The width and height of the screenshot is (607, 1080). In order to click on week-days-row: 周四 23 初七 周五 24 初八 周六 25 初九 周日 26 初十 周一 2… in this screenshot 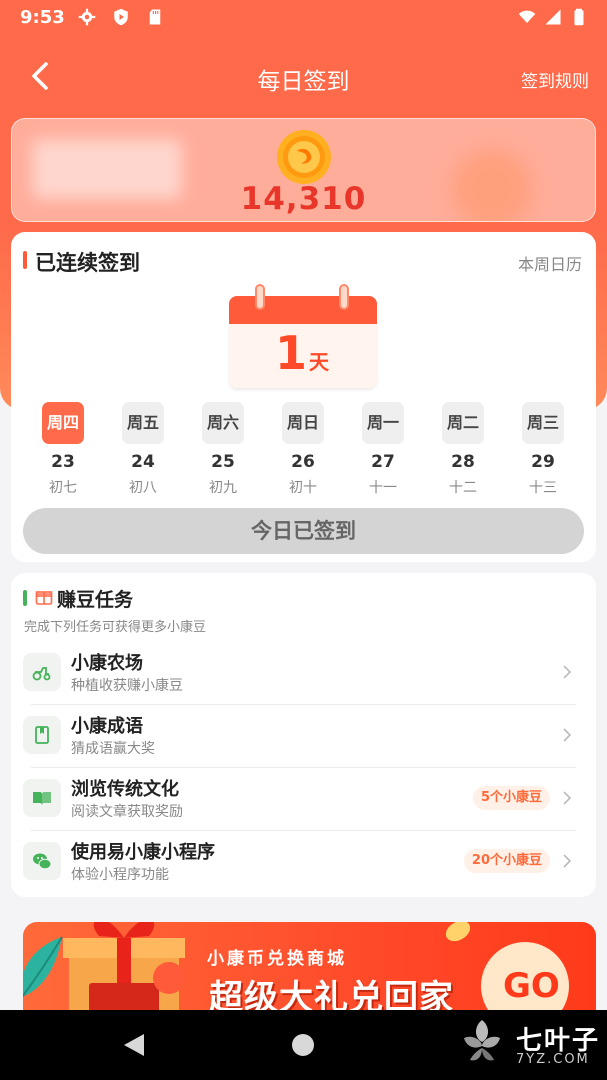, I will do `click(303, 449)`.